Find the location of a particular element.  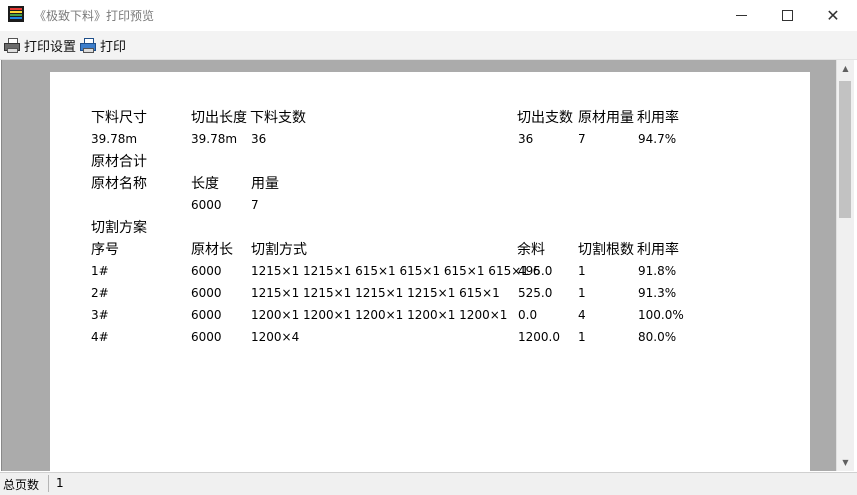

material-header-length: 长度 is located at coordinates (205, 184).